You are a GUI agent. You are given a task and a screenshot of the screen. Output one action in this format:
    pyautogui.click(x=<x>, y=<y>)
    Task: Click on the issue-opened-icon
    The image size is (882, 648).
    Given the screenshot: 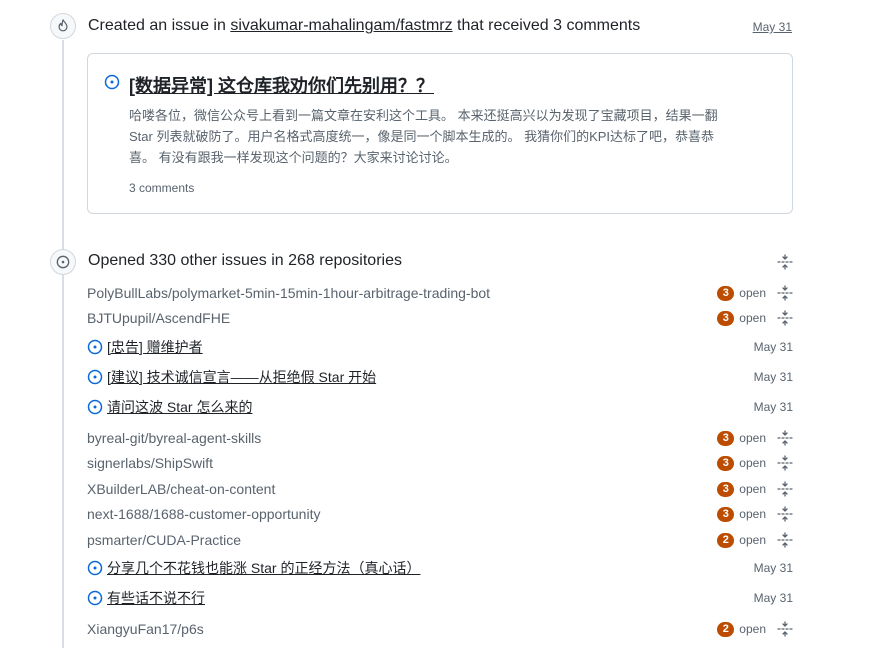 What is the action you would take?
    pyautogui.click(x=63, y=262)
    